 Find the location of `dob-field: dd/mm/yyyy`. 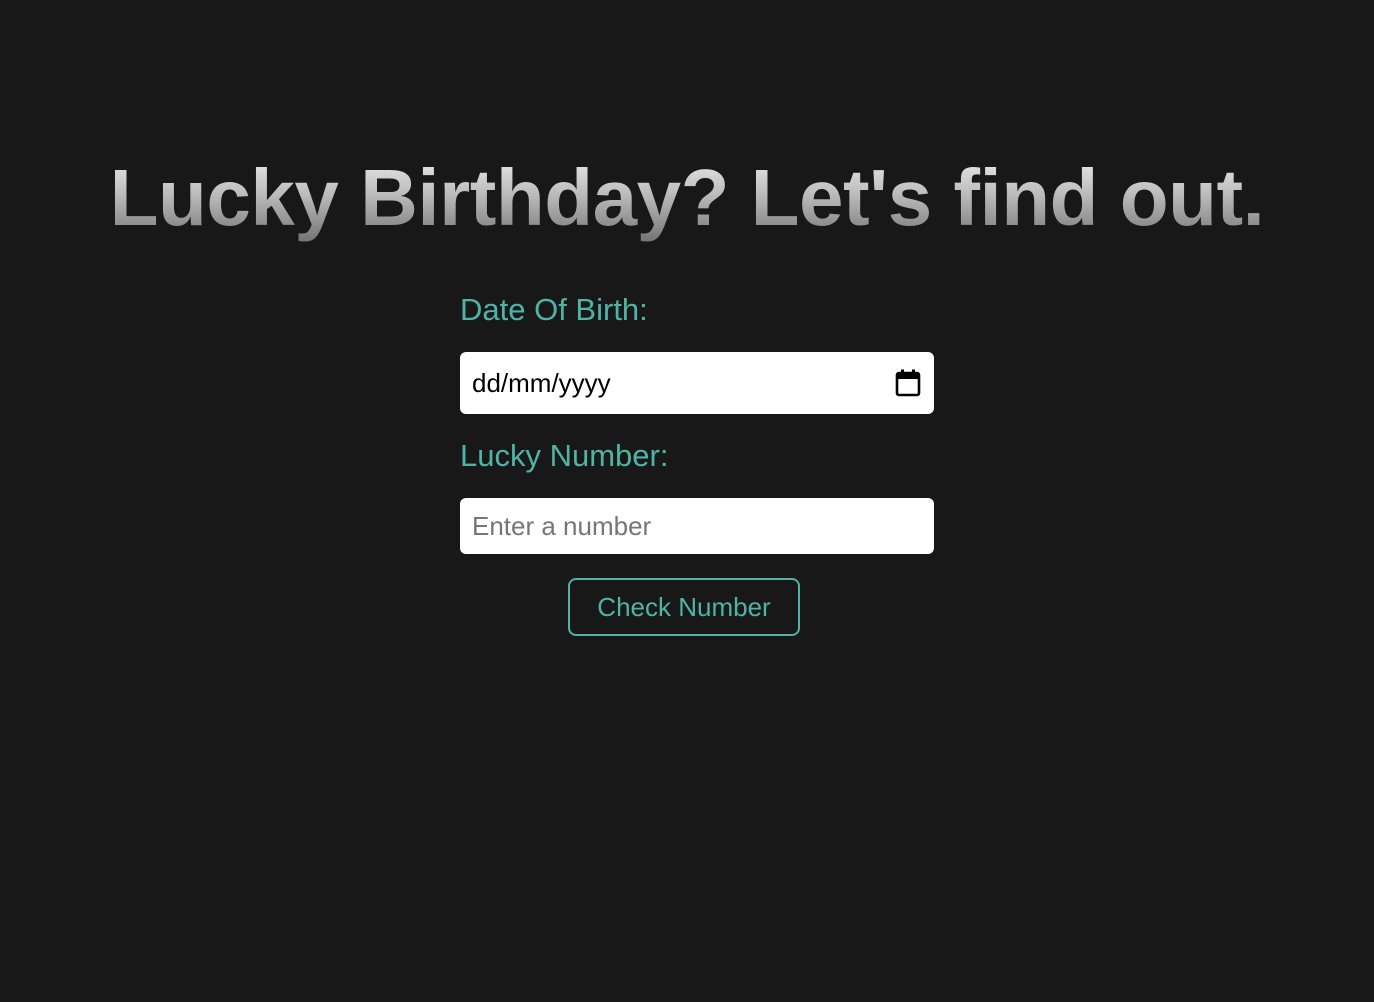

dob-field: dd/mm/yyyy is located at coordinates (697, 383).